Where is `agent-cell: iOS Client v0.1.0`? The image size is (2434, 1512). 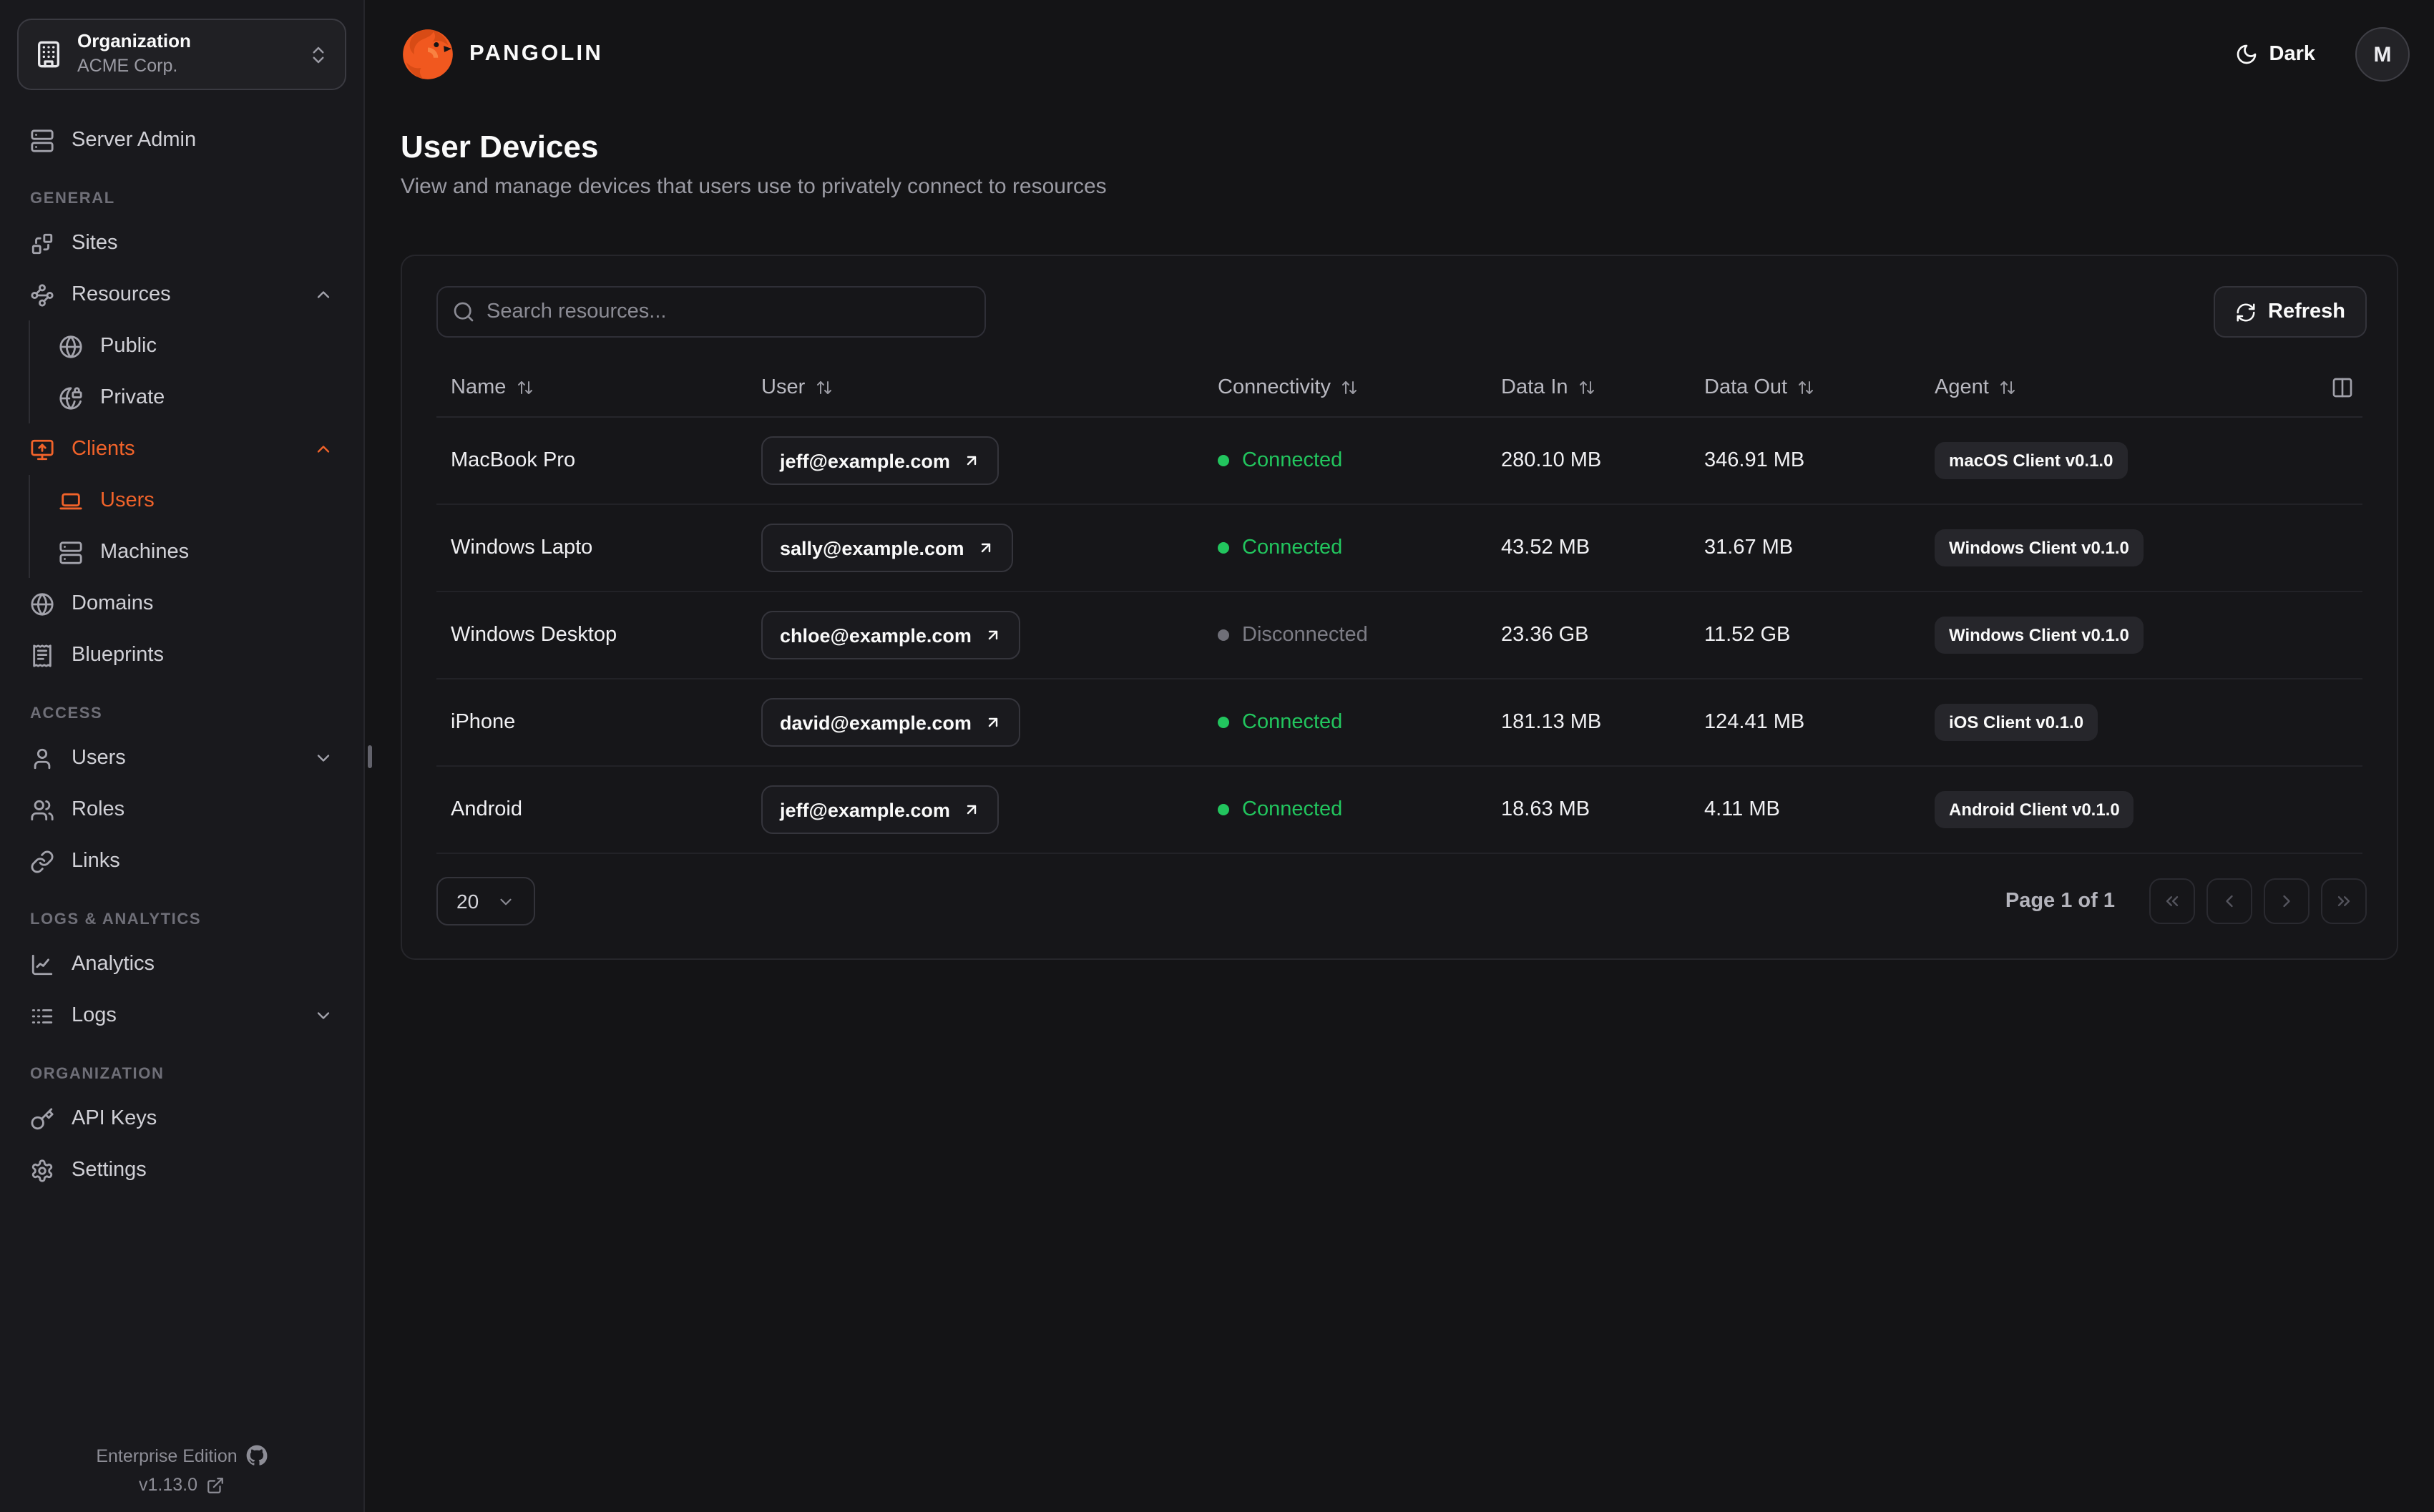 agent-cell: iOS Client v0.1.0 is located at coordinates (2141, 722).